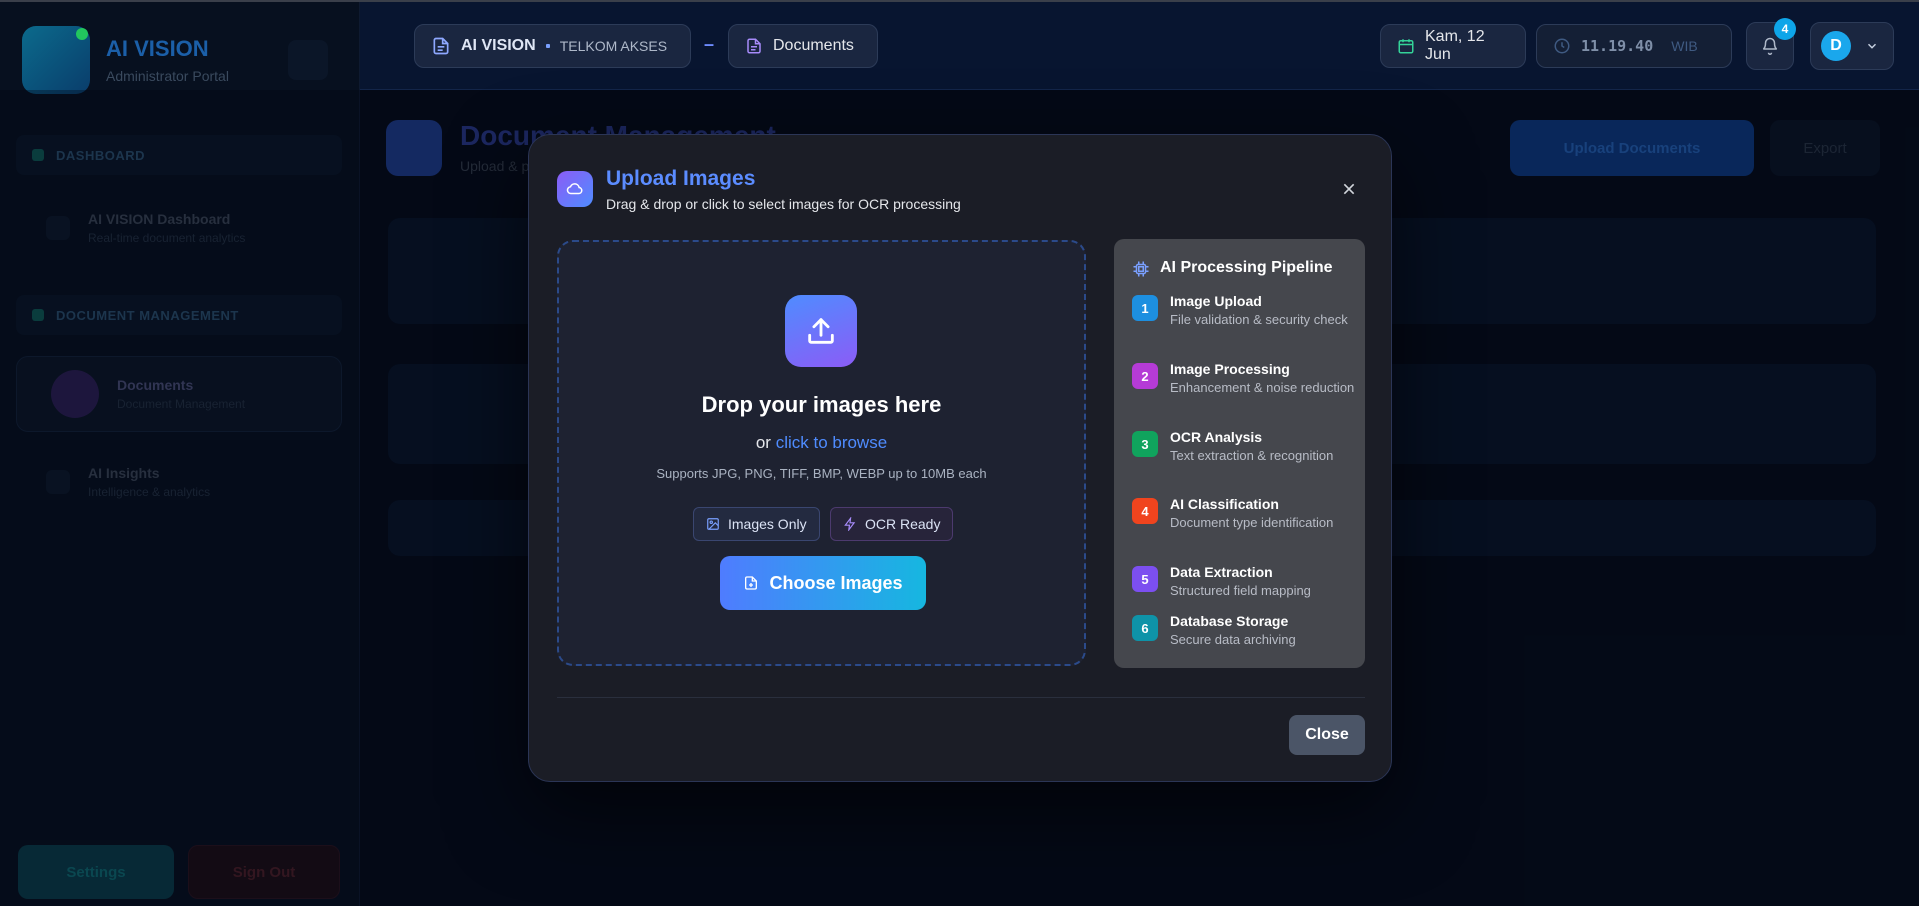 Image resolution: width=1919 pixels, height=906 pixels. What do you see at coordinates (850, 524) in the screenshot?
I see `lightning-icon` at bounding box center [850, 524].